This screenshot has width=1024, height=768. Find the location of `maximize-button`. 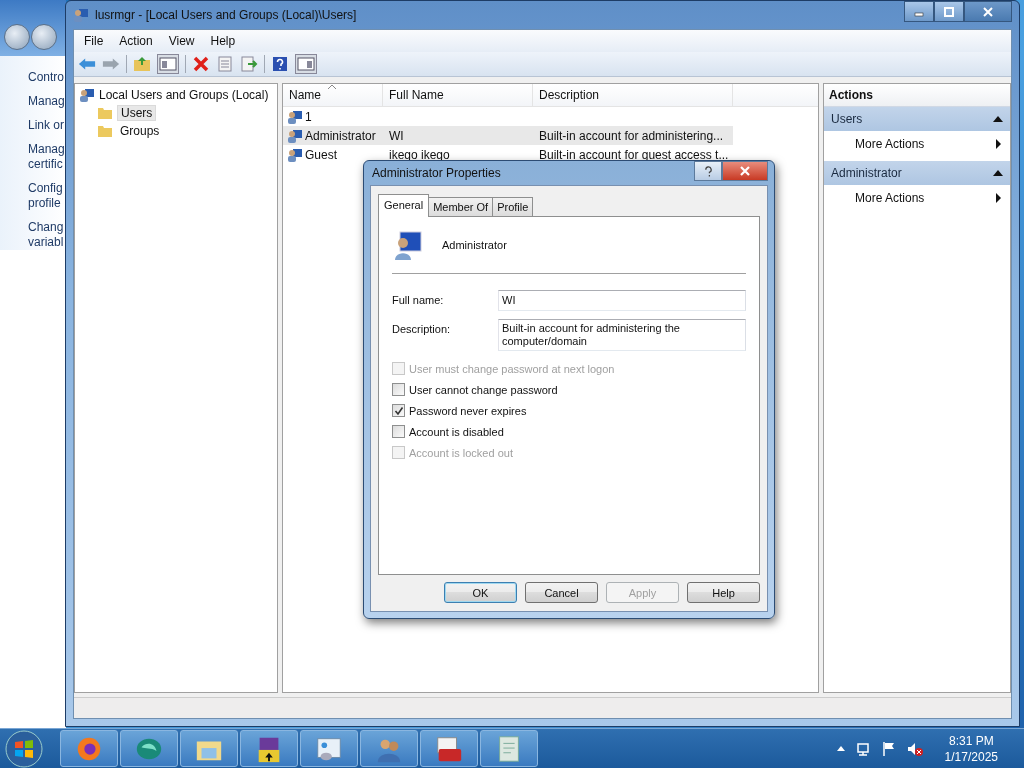

maximize-button is located at coordinates (949, 11).